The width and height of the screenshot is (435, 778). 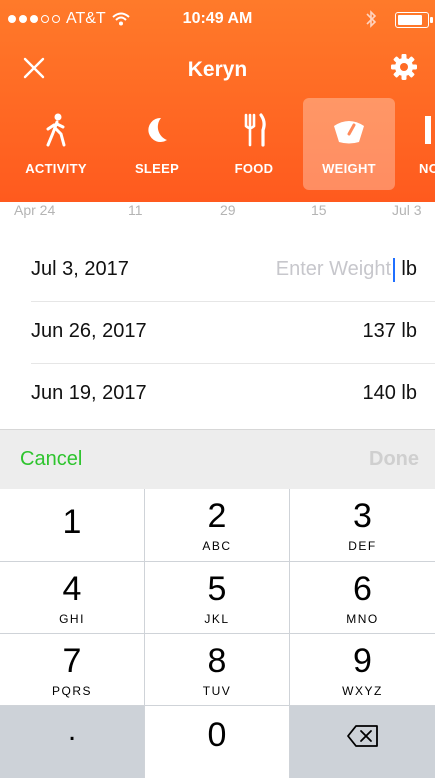 What do you see at coordinates (72, 661) in the screenshot?
I see `key-digit: 7` at bounding box center [72, 661].